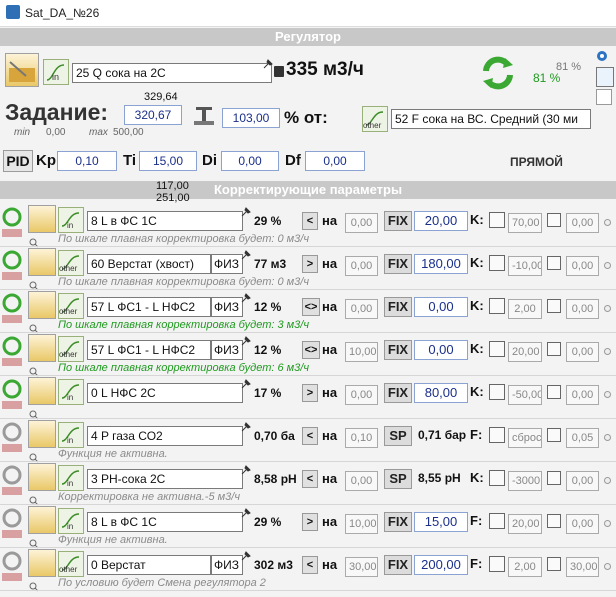 Image resolution: width=616 pixels, height=597 pixels. Describe the element at coordinates (165, 479) in the screenshot. I see `row-channel-field: 3 PH-сока 2С` at that location.